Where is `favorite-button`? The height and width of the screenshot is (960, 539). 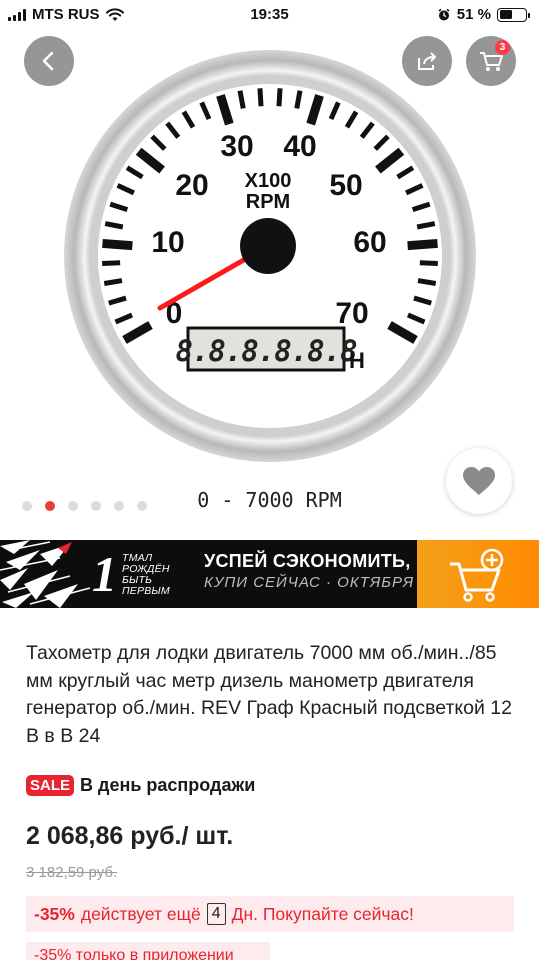 favorite-button is located at coordinates (479, 481).